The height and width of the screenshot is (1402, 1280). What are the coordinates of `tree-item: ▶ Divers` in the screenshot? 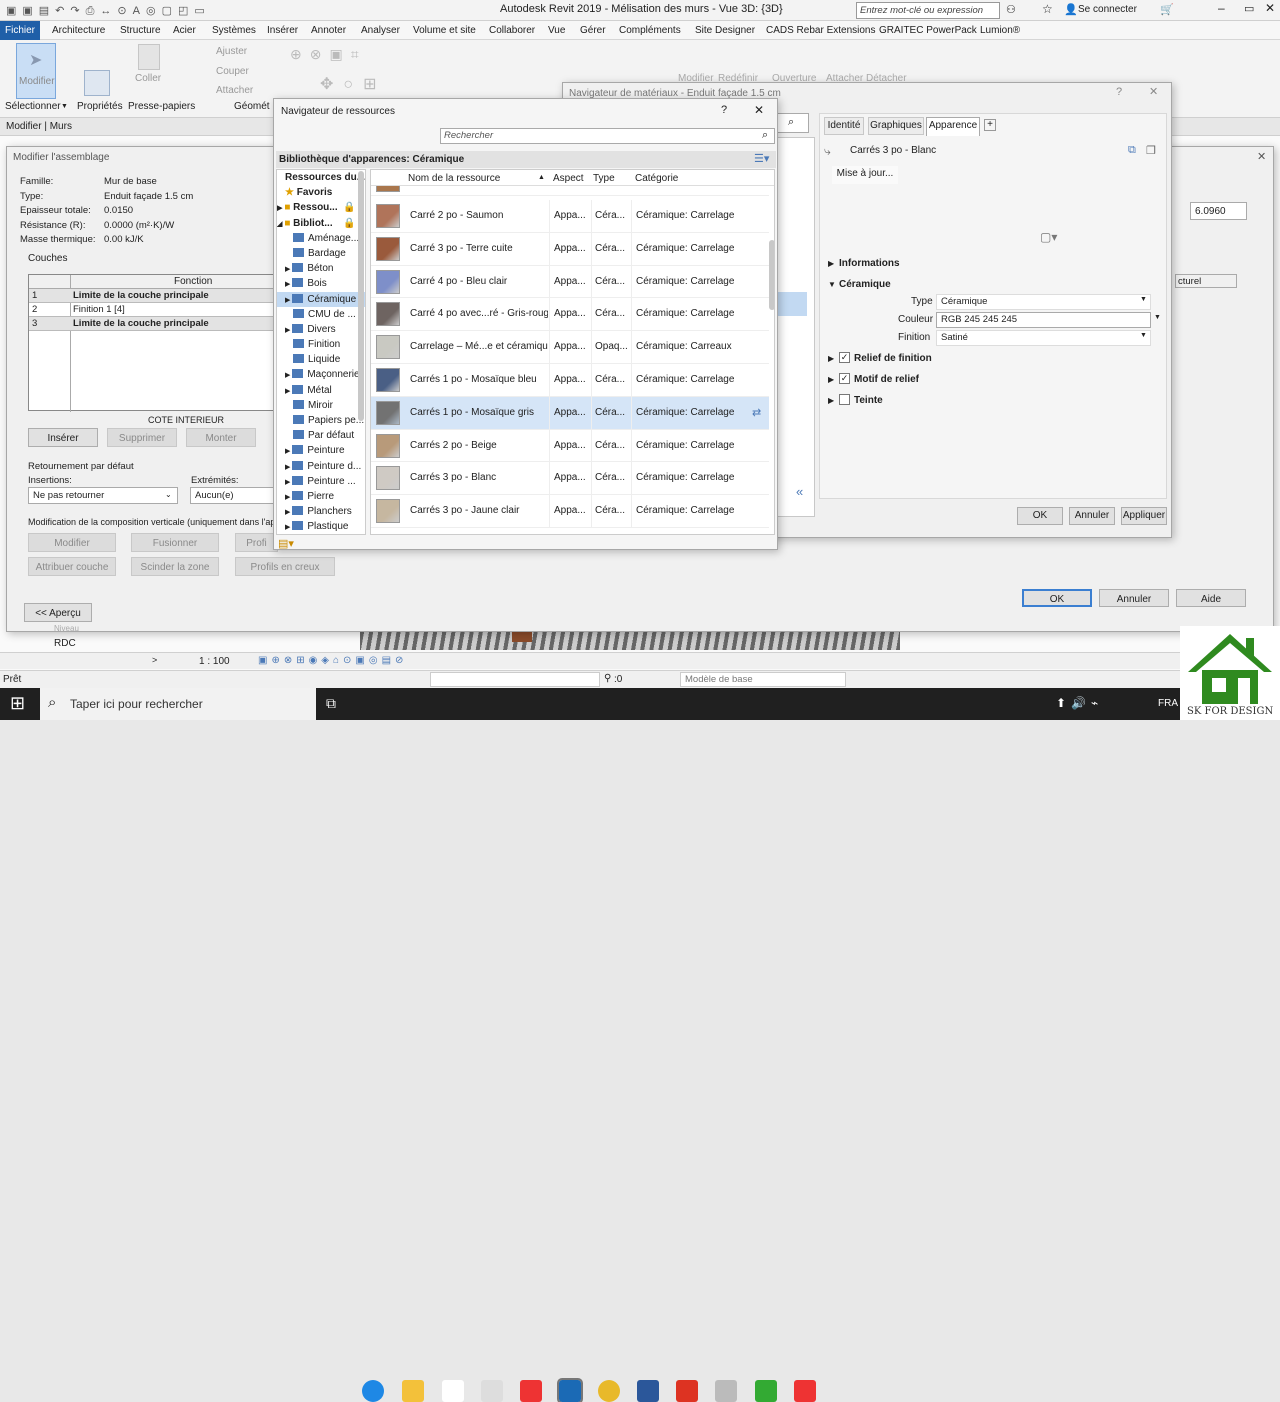 It's located at (321, 329).